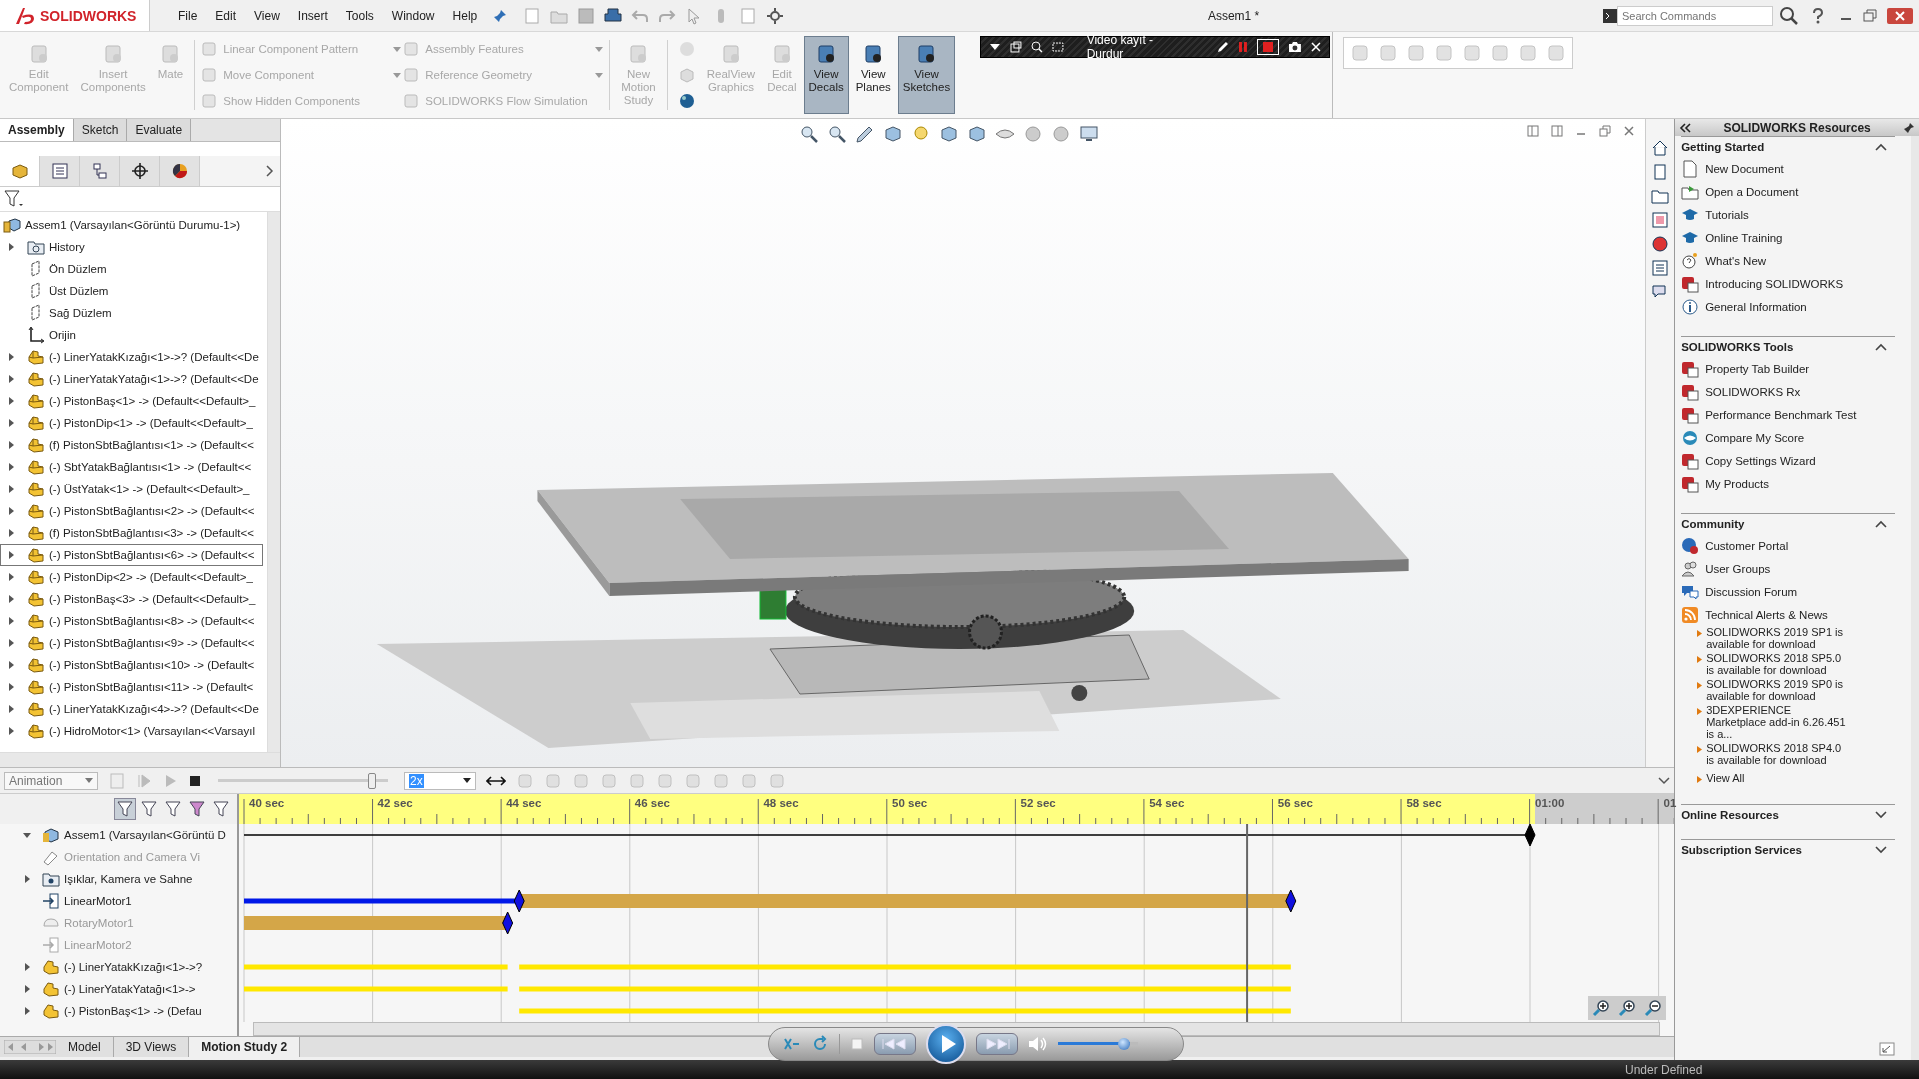 This screenshot has width=1919, height=1079. What do you see at coordinates (152, 665) in the screenshot?
I see `tree-item: (-) PistonSbtBağlantısı<10> -> (Default<` at bounding box center [152, 665].